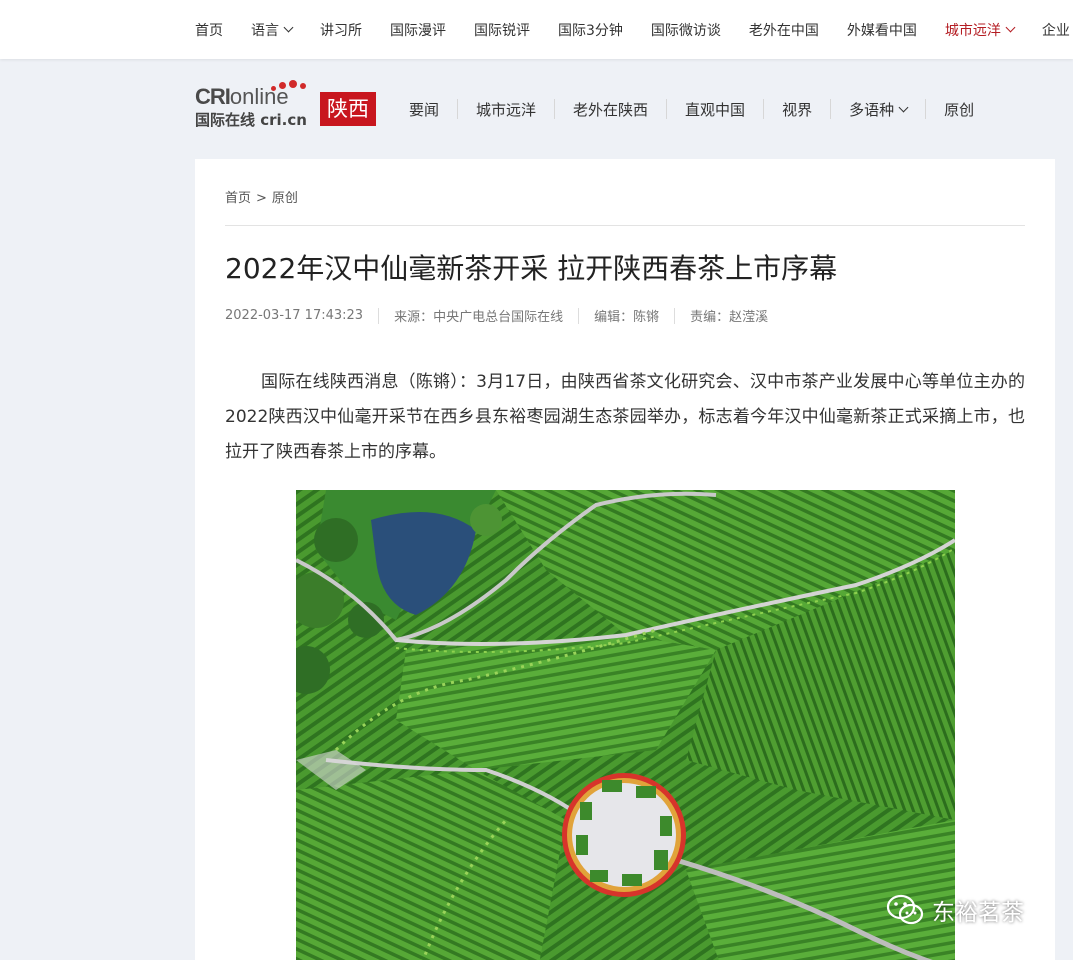  I want to click on top-nav-item-enterprise: 企业, so click(1056, 30).